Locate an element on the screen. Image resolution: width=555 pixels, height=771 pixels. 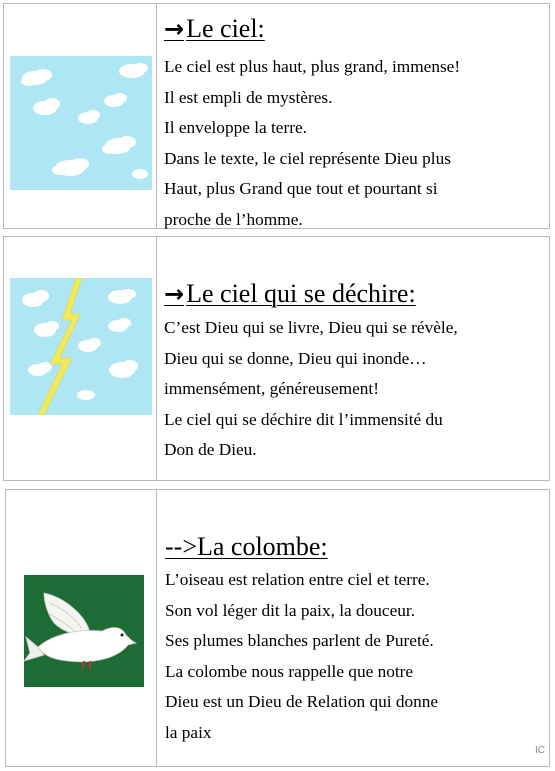
text-line: proche de l’homme. is located at coordinates (233, 219).